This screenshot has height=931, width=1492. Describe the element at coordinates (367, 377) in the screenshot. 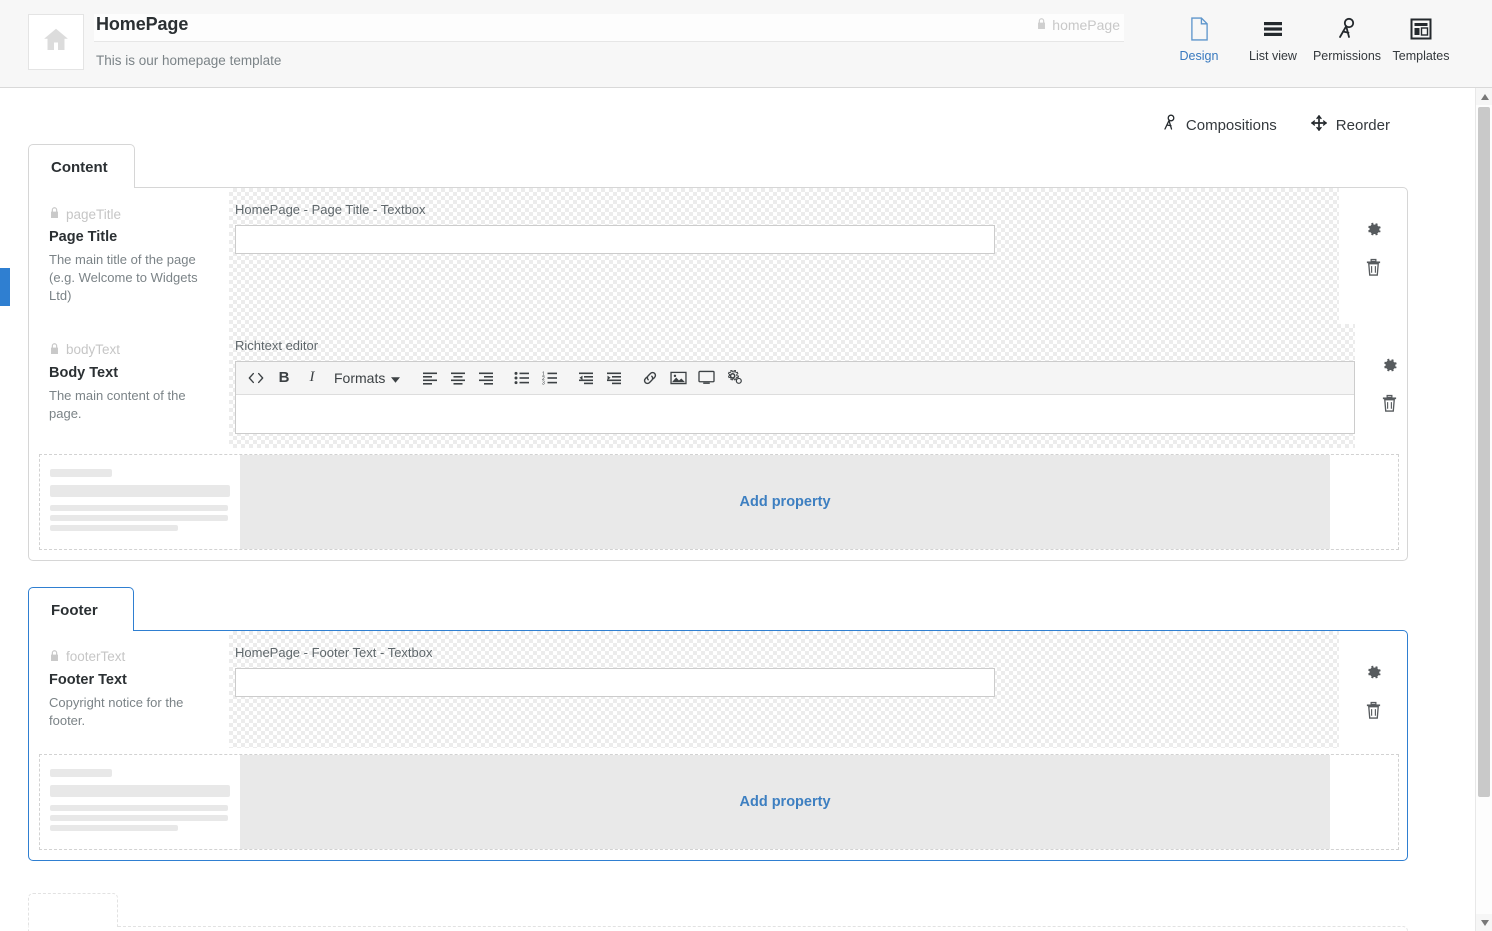

I see `formats-dropdown: Formats` at that location.